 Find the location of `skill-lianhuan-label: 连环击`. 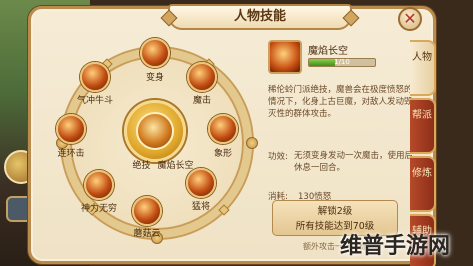

skill-lianhuan-label: 连环击 is located at coordinates (71, 154).